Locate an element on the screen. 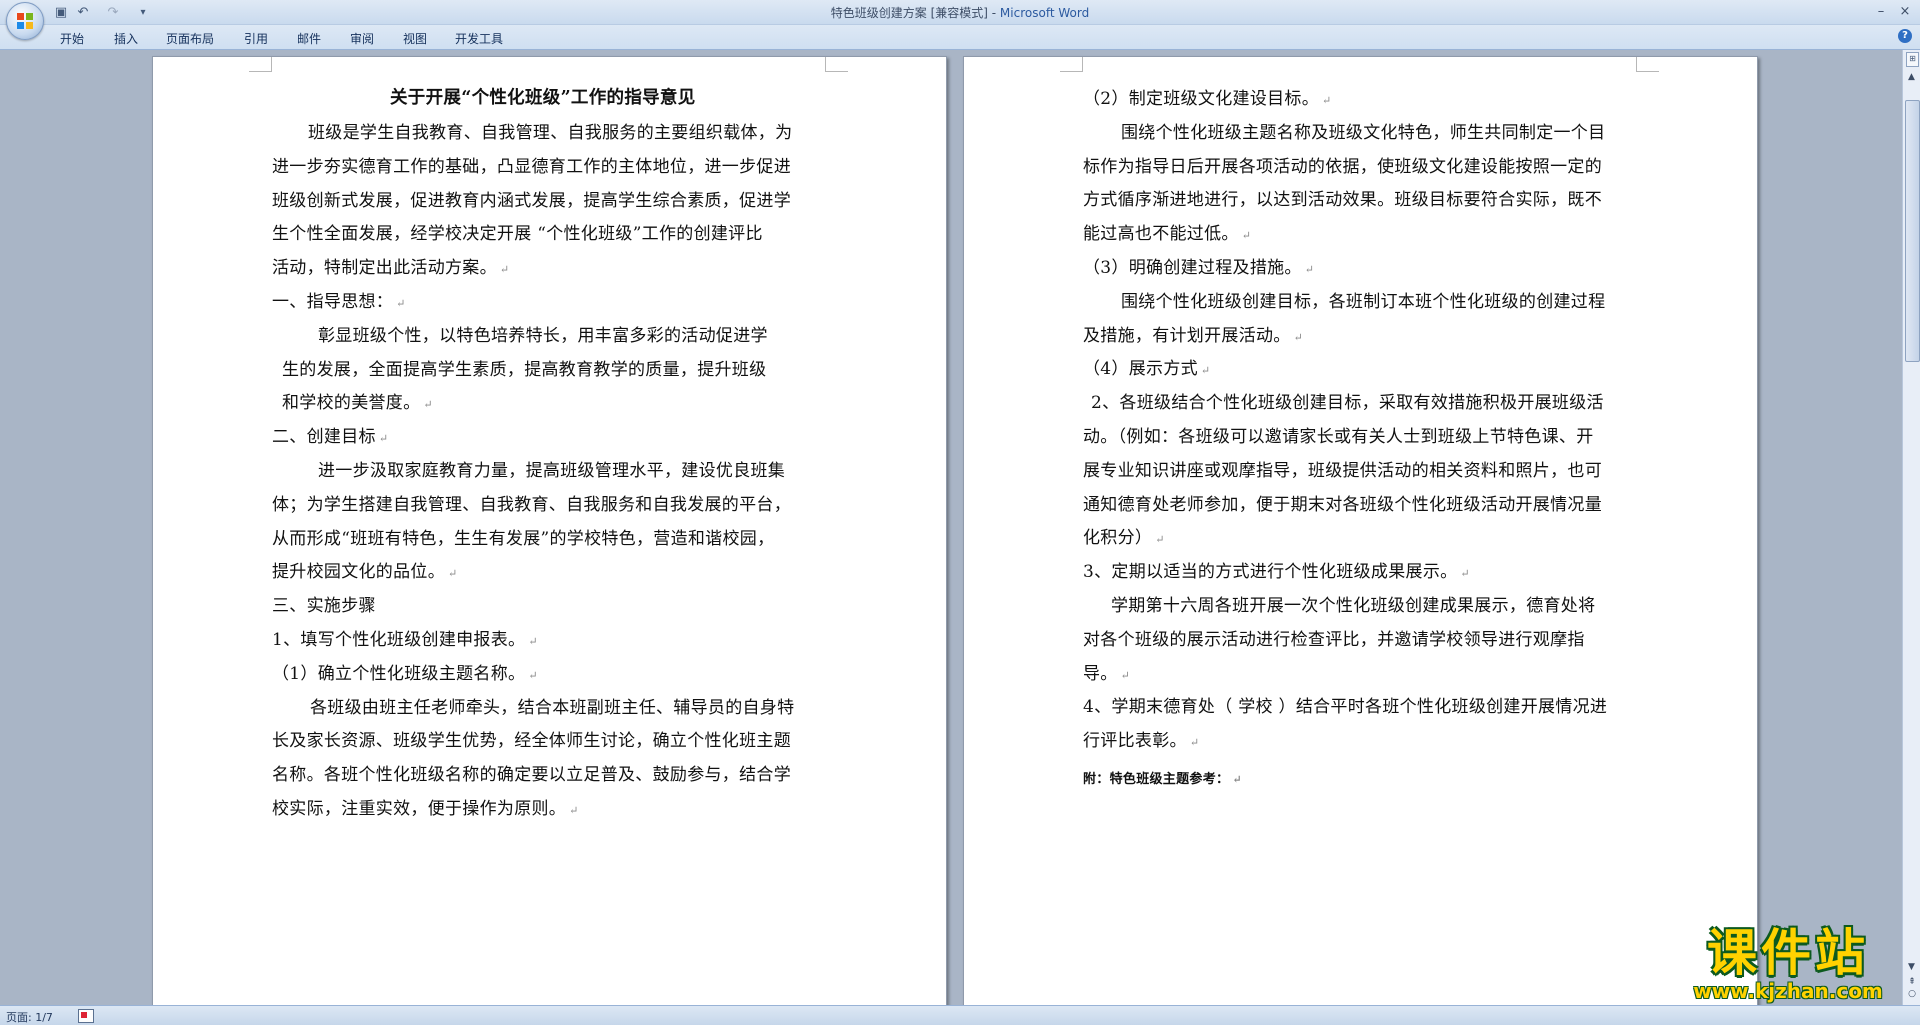 The height and width of the screenshot is (1025, 1920). document-text-line: （4）展示方式 ↵ is located at coordinates (1146, 366).